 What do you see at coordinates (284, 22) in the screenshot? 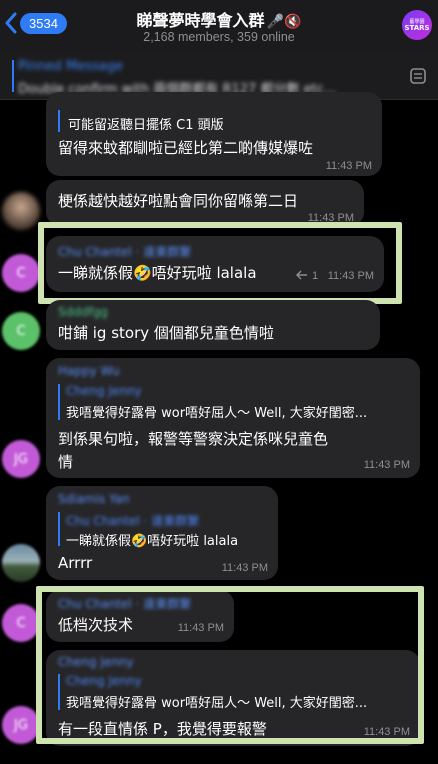
I see `mic-mute-icon: 🎤🔇` at bounding box center [284, 22].